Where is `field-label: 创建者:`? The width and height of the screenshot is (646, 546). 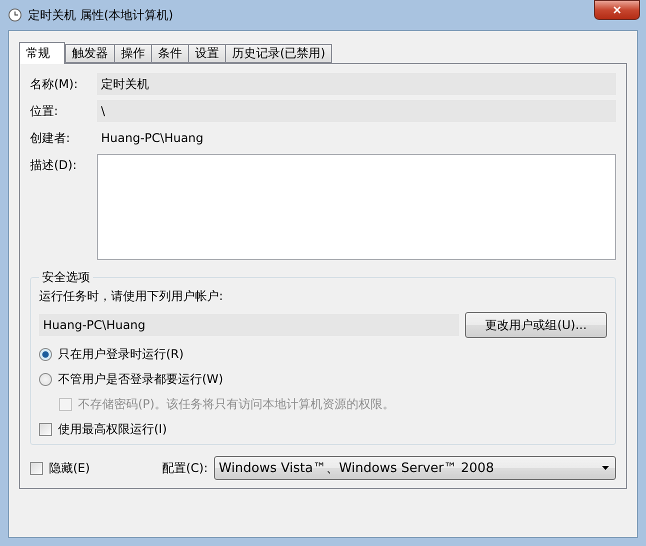
field-label: 创建者: is located at coordinates (51, 138).